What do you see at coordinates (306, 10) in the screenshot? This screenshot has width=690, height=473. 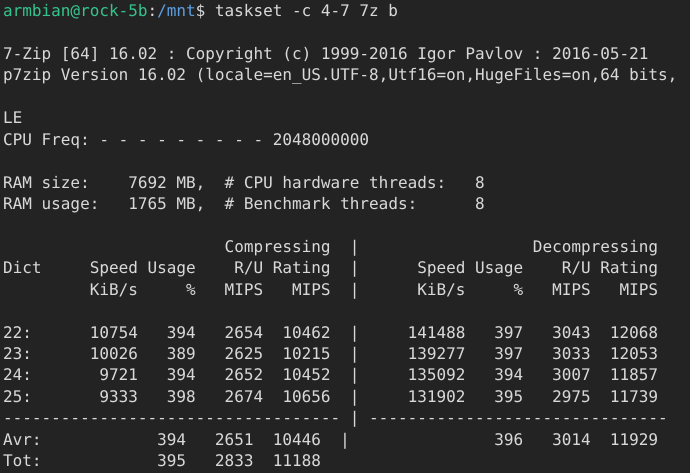 I see `command-text: taskset -c 4-7 7z b` at bounding box center [306, 10].